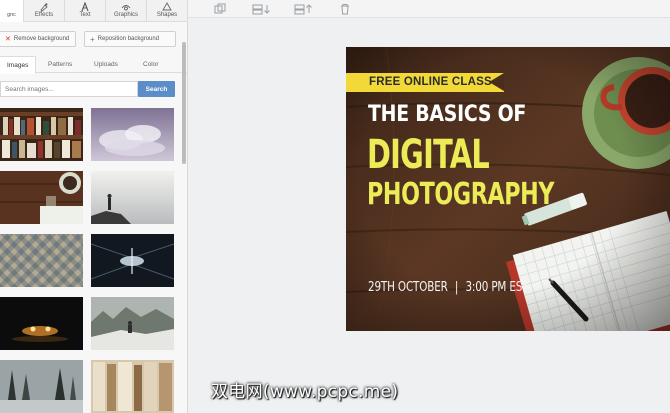 This screenshot has width=670, height=413. I want to click on poster-date: 29TH OCTOBER, so click(408, 287).